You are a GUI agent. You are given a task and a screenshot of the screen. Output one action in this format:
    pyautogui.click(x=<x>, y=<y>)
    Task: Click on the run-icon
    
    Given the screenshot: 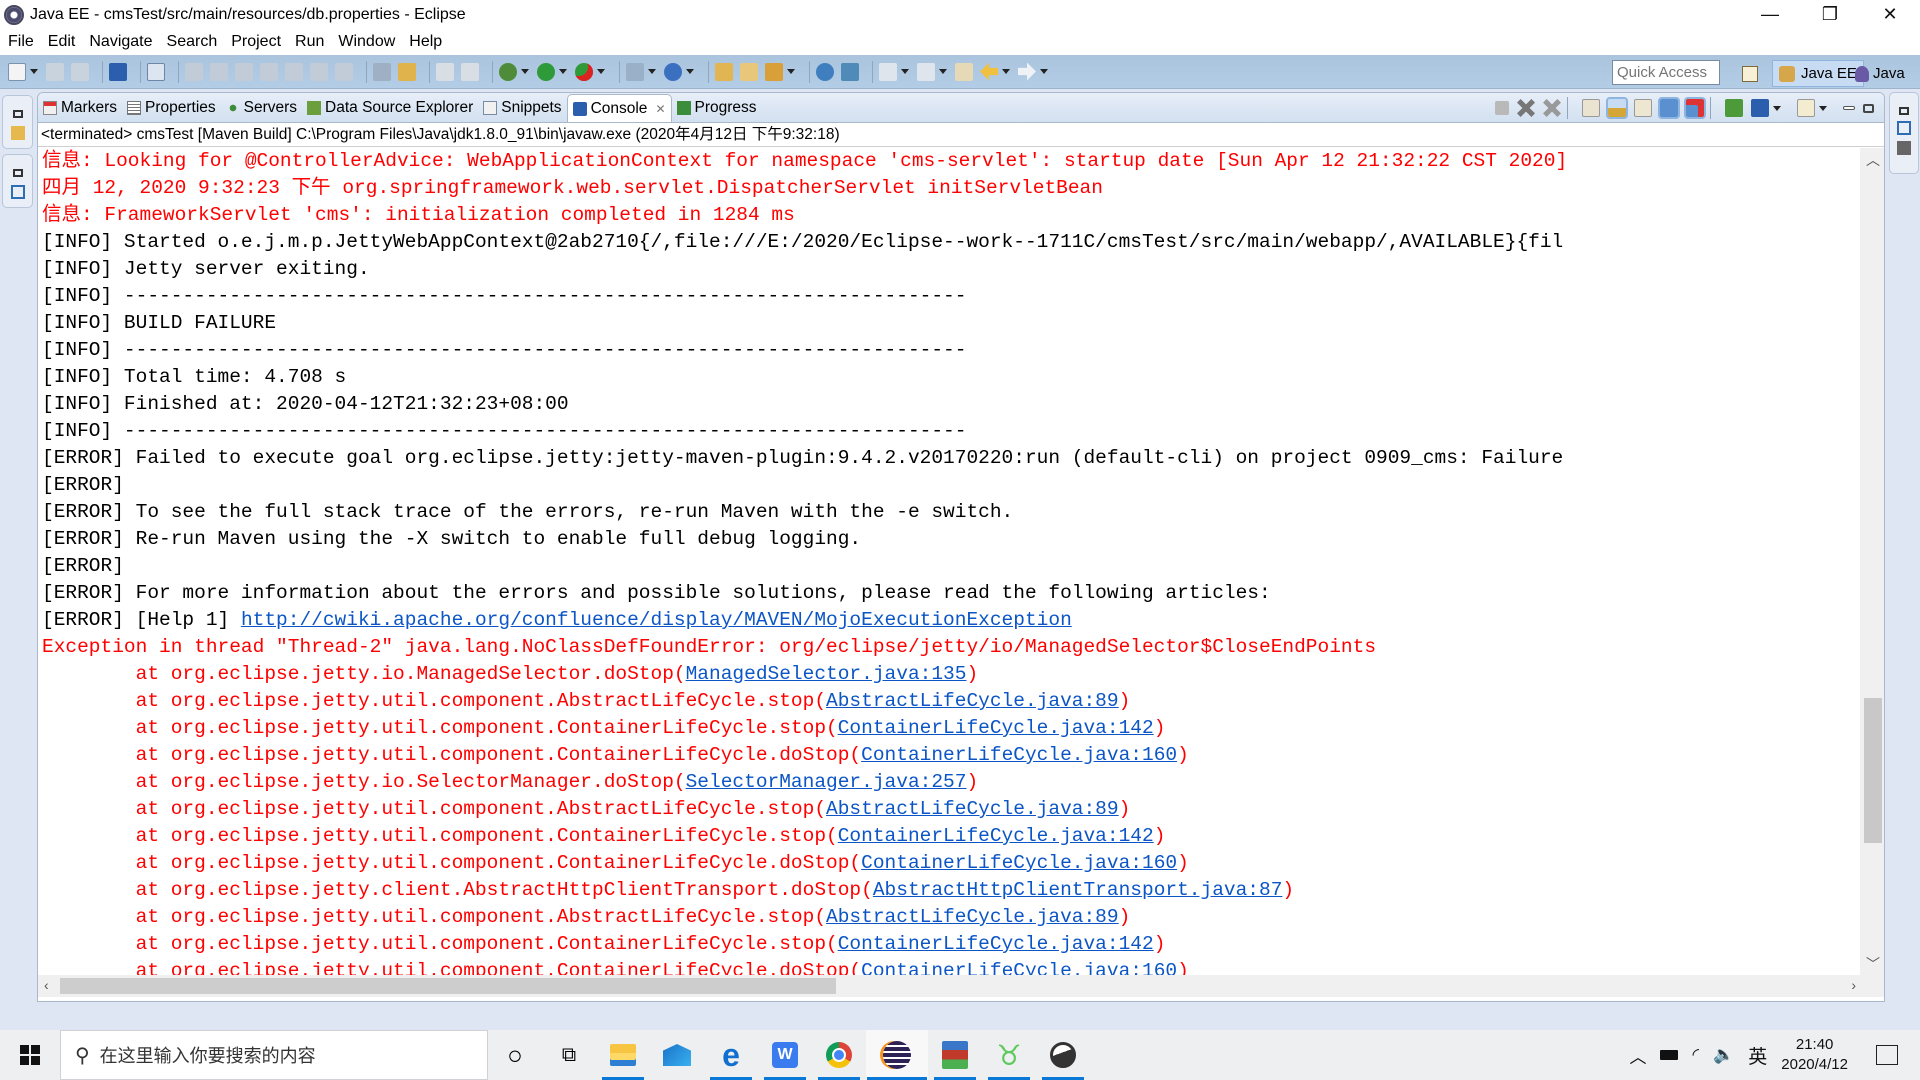 What is the action you would take?
    pyautogui.click(x=546, y=71)
    